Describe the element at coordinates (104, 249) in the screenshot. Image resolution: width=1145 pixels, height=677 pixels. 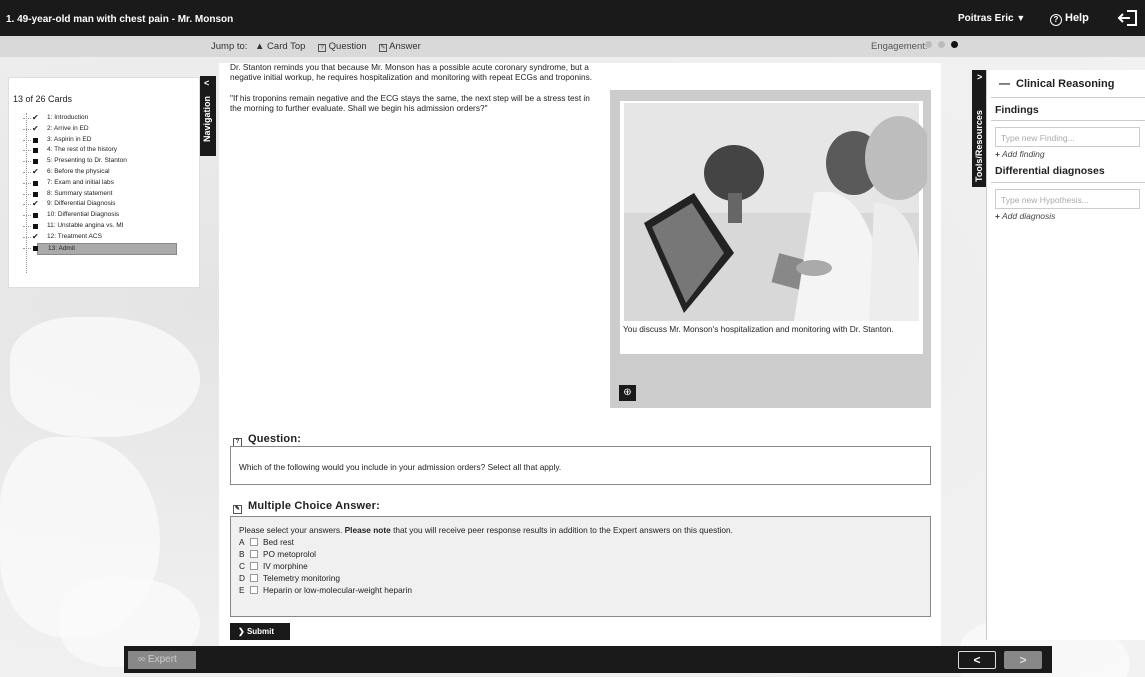
I see `nav-card-item: 13: Admit` at that location.